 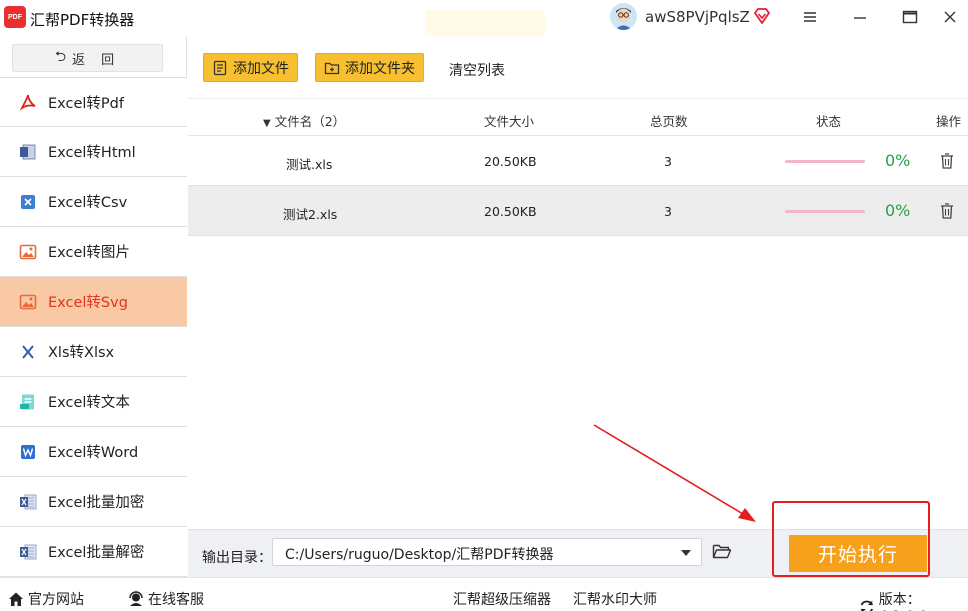 I want to click on output-path-select: C:/Users/ruguo/Desktop/汇帮PDF转换器, so click(x=487, y=552).